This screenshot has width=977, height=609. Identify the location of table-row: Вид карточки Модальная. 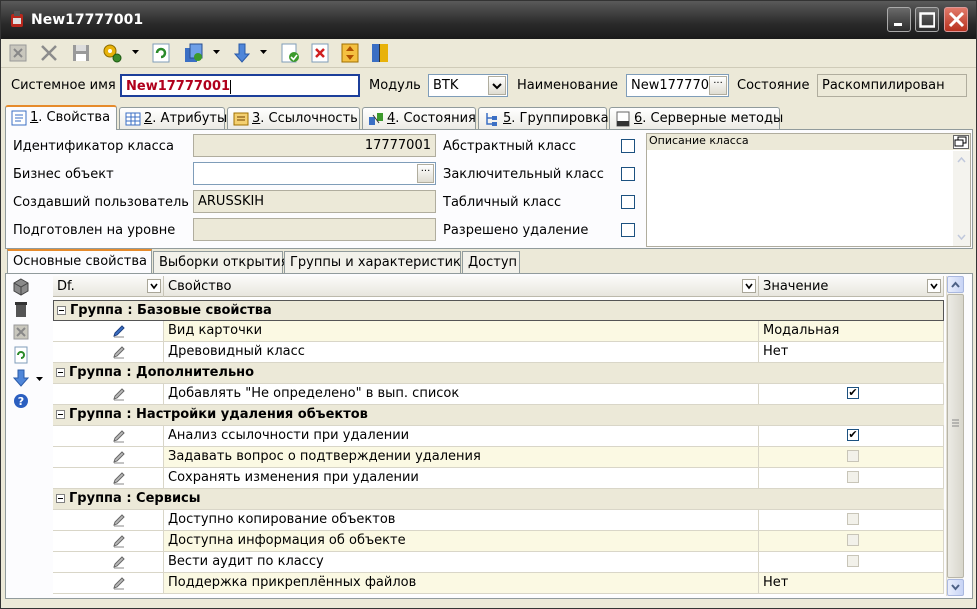
(498, 331).